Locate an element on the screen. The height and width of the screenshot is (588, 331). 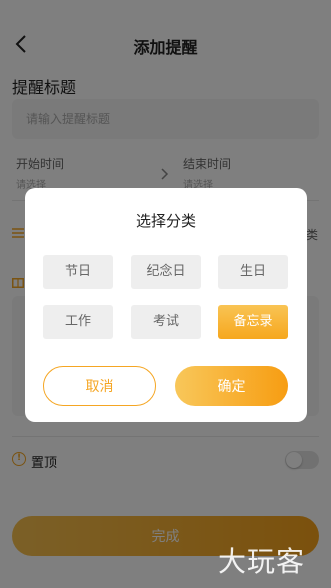
confirm-button: 确定 is located at coordinates (231, 386).